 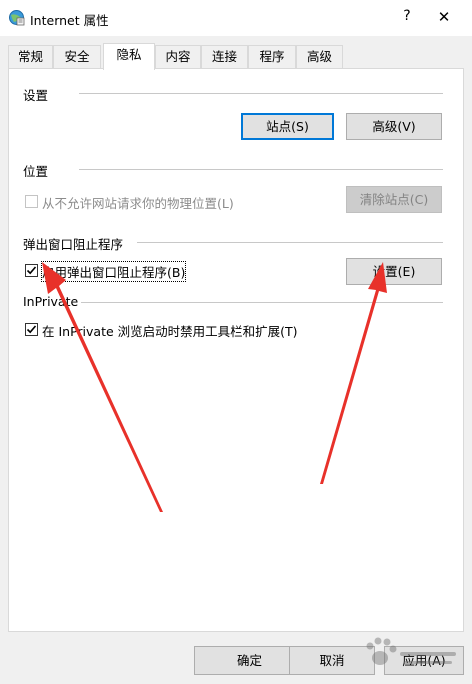 I want to click on settings-divider, so click(x=261, y=93).